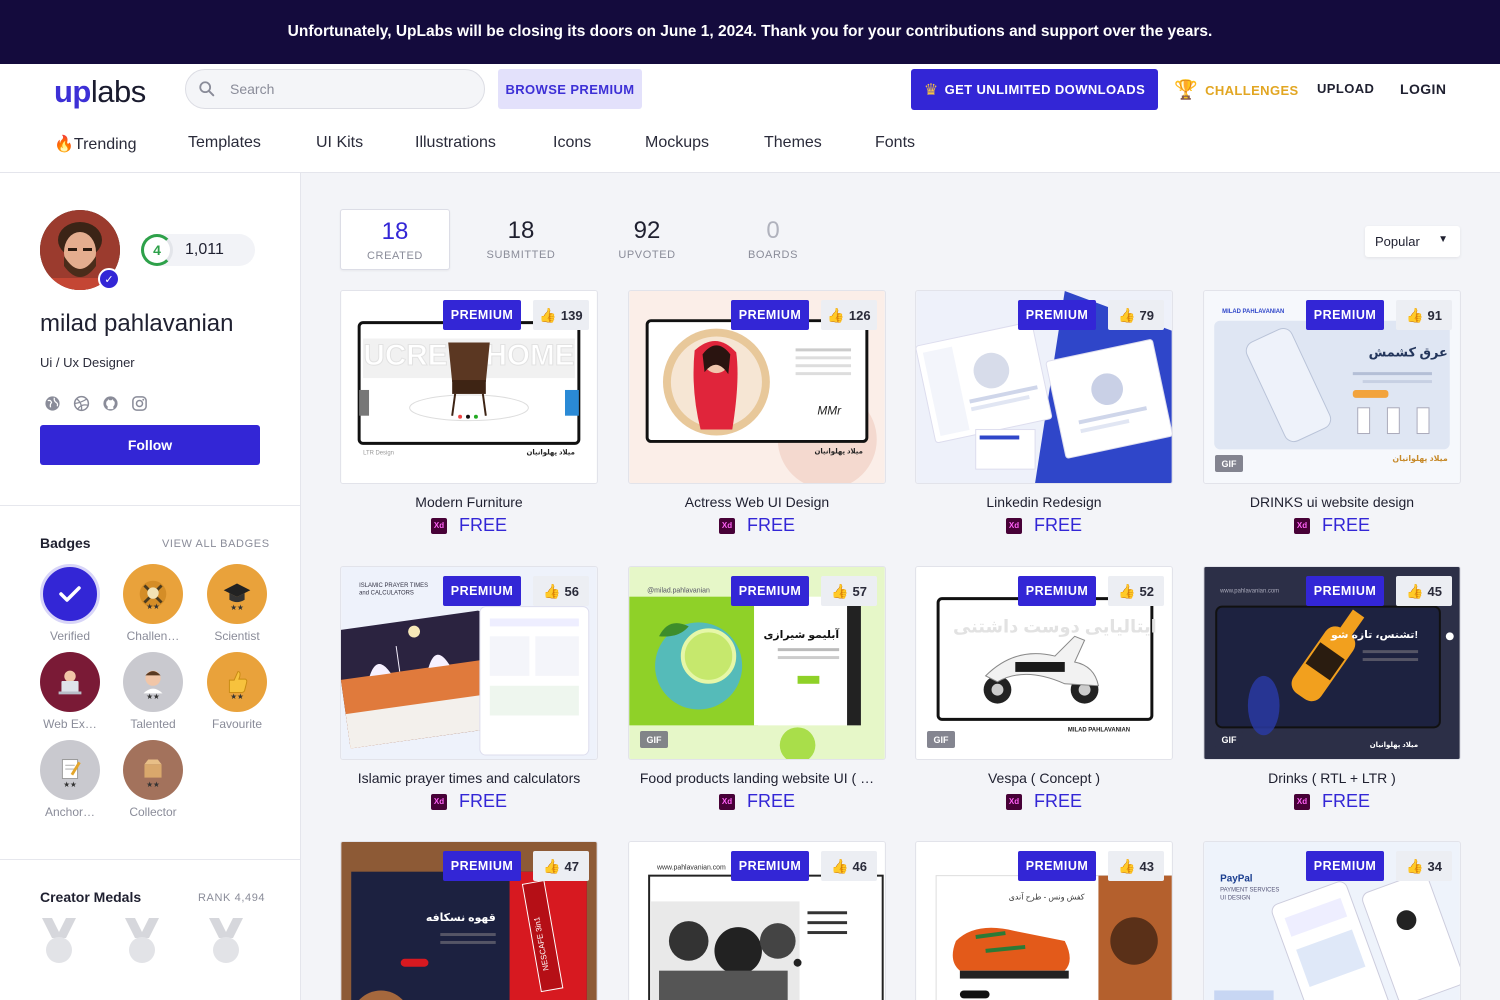  I want to click on instagram-icon, so click(139, 403).